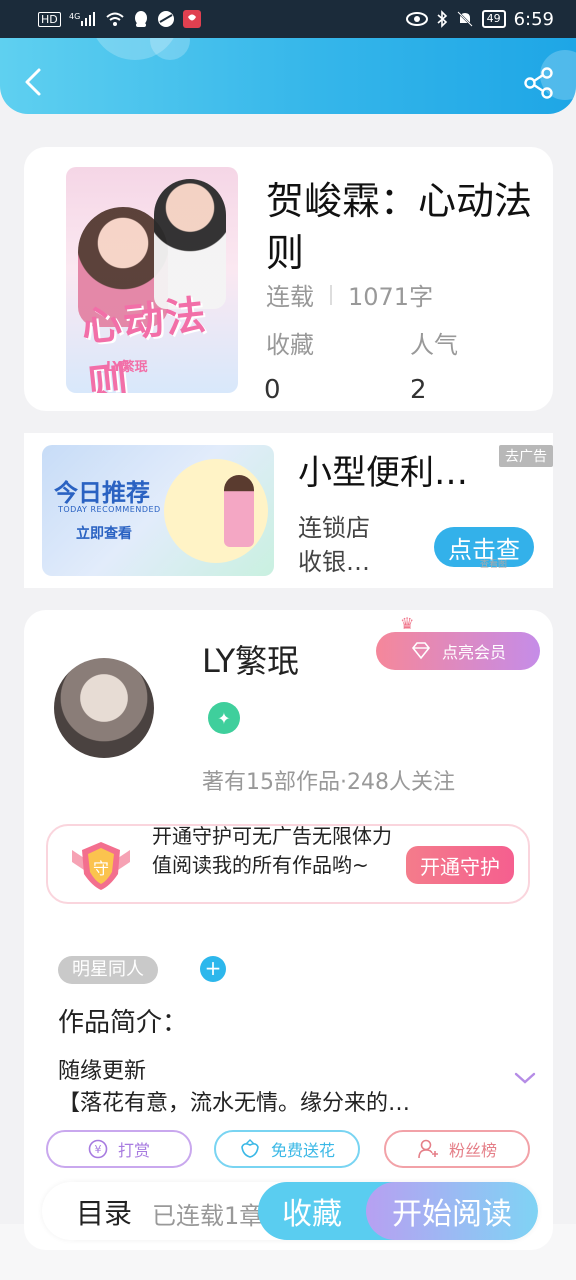  Describe the element at coordinates (224, 718) in the screenshot. I see `handshake-badge-icon: ✦` at that location.